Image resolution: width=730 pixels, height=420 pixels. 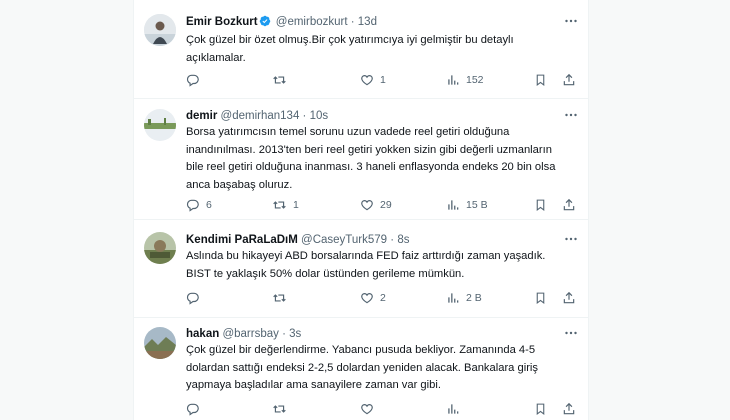 What do you see at coordinates (403, 240) in the screenshot?
I see `timestamp: 8s` at bounding box center [403, 240].